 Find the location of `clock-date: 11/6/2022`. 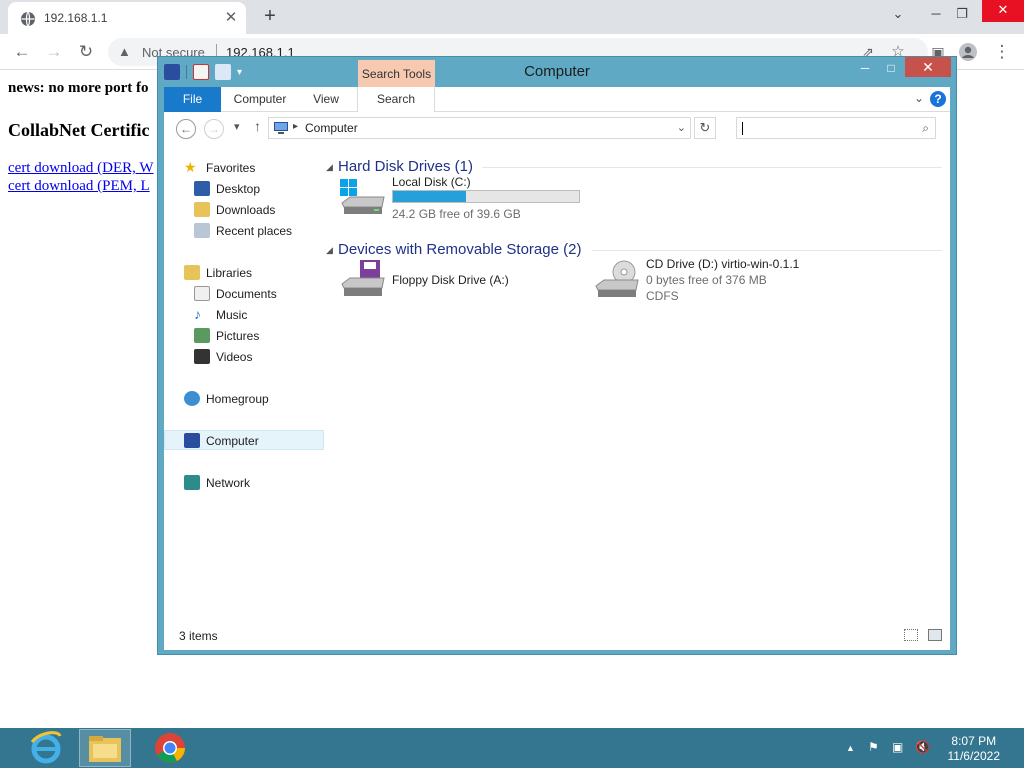

clock-date: 11/6/2022 is located at coordinates (974, 756).